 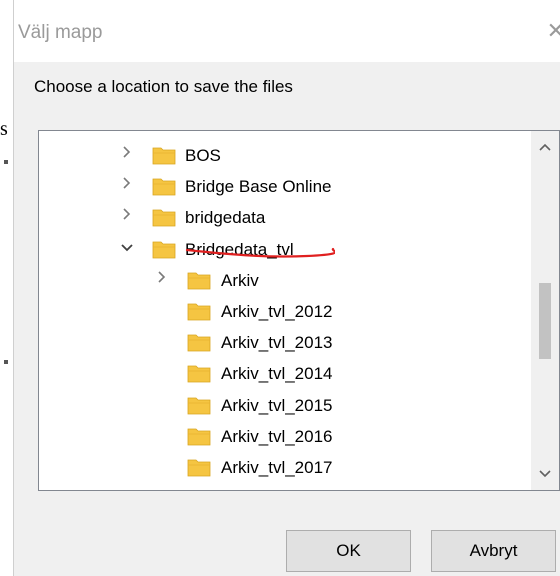 What do you see at coordinates (285, 218) in the screenshot?
I see `tree-item: bridgedata` at bounding box center [285, 218].